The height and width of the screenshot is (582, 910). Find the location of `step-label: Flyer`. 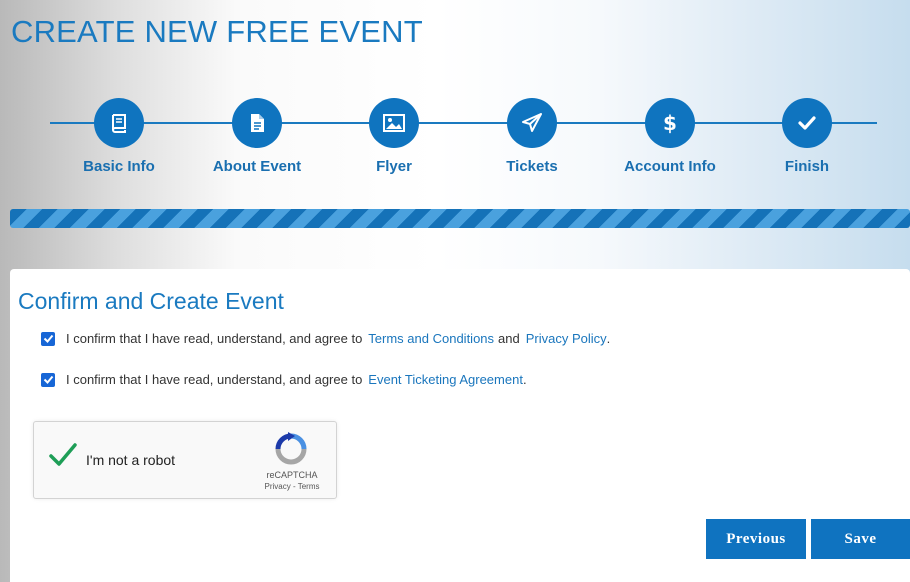

step-label: Flyer is located at coordinates (394, 166).